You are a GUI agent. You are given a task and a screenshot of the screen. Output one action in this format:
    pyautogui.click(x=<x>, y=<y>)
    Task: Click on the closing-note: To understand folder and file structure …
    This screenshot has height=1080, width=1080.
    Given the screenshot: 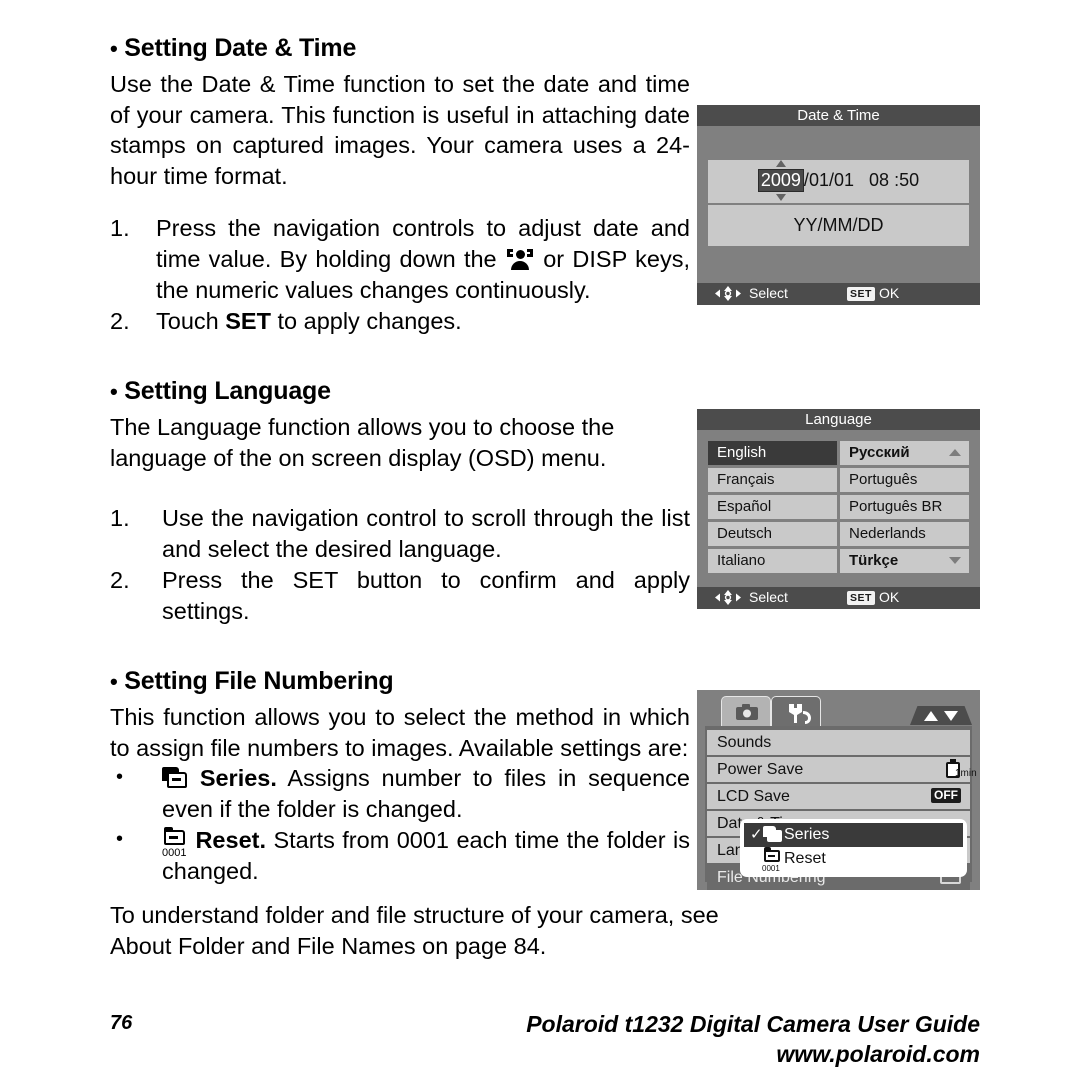 What is the action you would take?
    pyautogui.click(x=460, y=931)
    